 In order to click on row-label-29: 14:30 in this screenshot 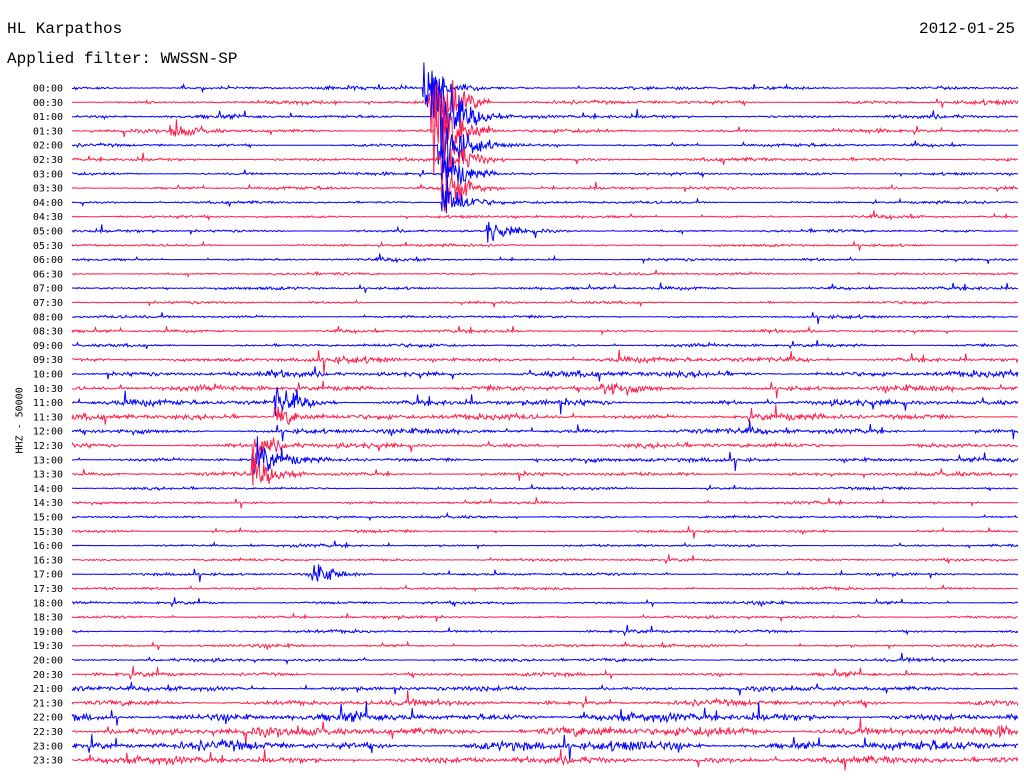, I will do `click(48, 503)`.